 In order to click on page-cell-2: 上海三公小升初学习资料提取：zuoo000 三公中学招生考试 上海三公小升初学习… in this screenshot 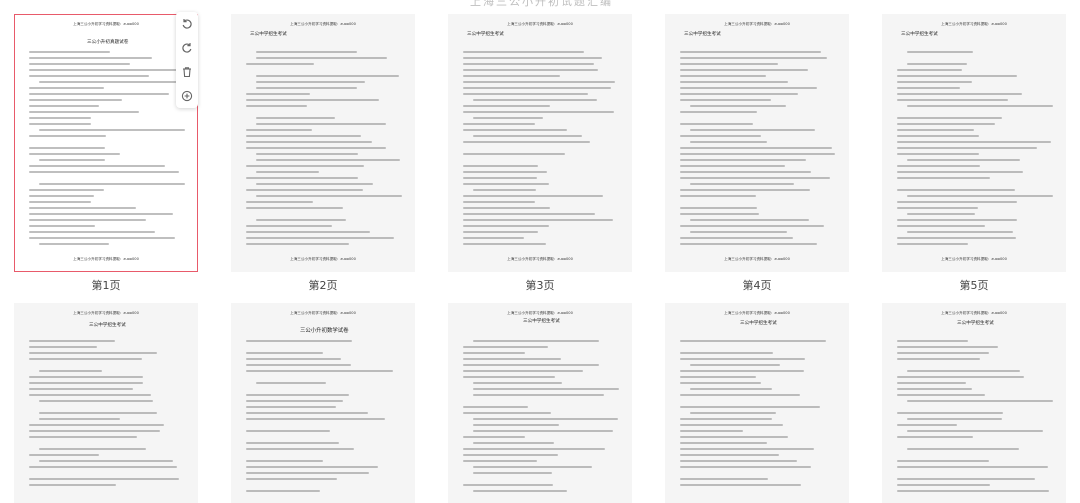, I will do `click(323, 153)`.